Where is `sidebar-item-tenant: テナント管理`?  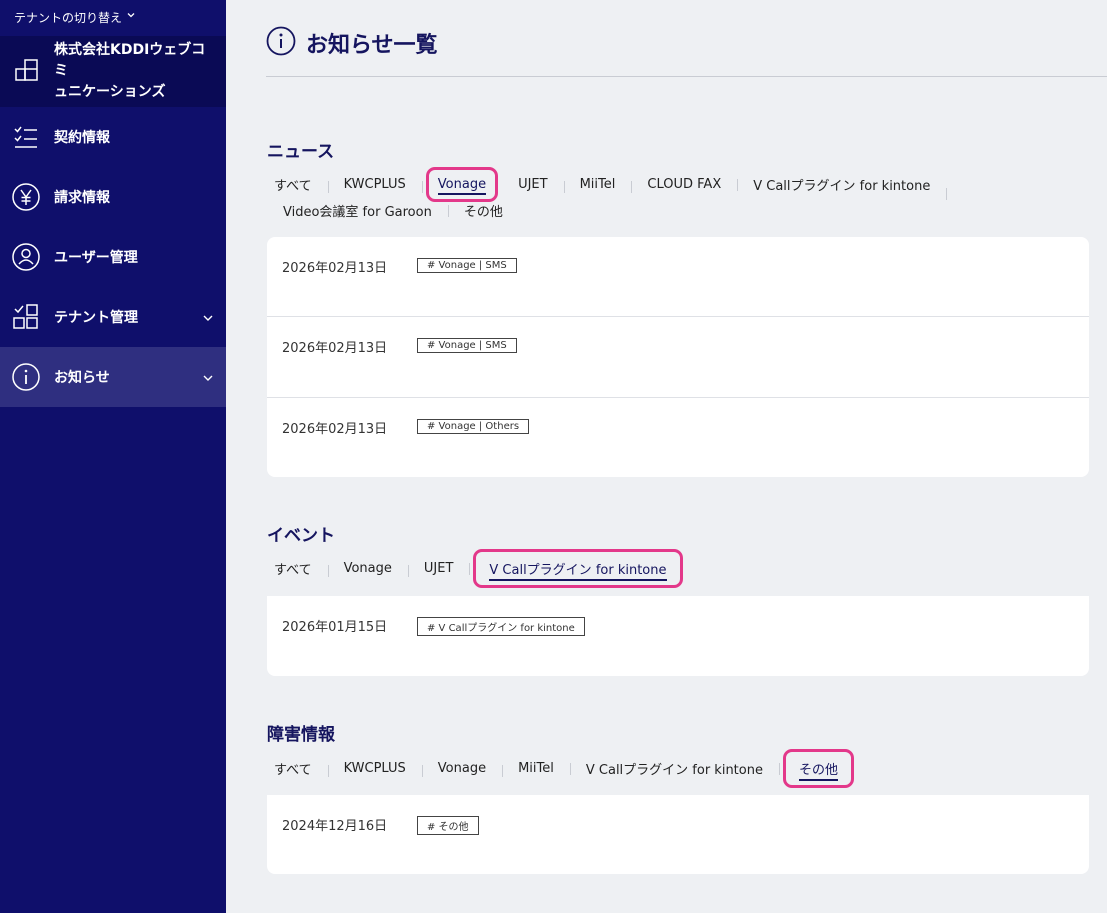 sidebar-item-tenant: テナント管理 is located at coordinates (113, 317).